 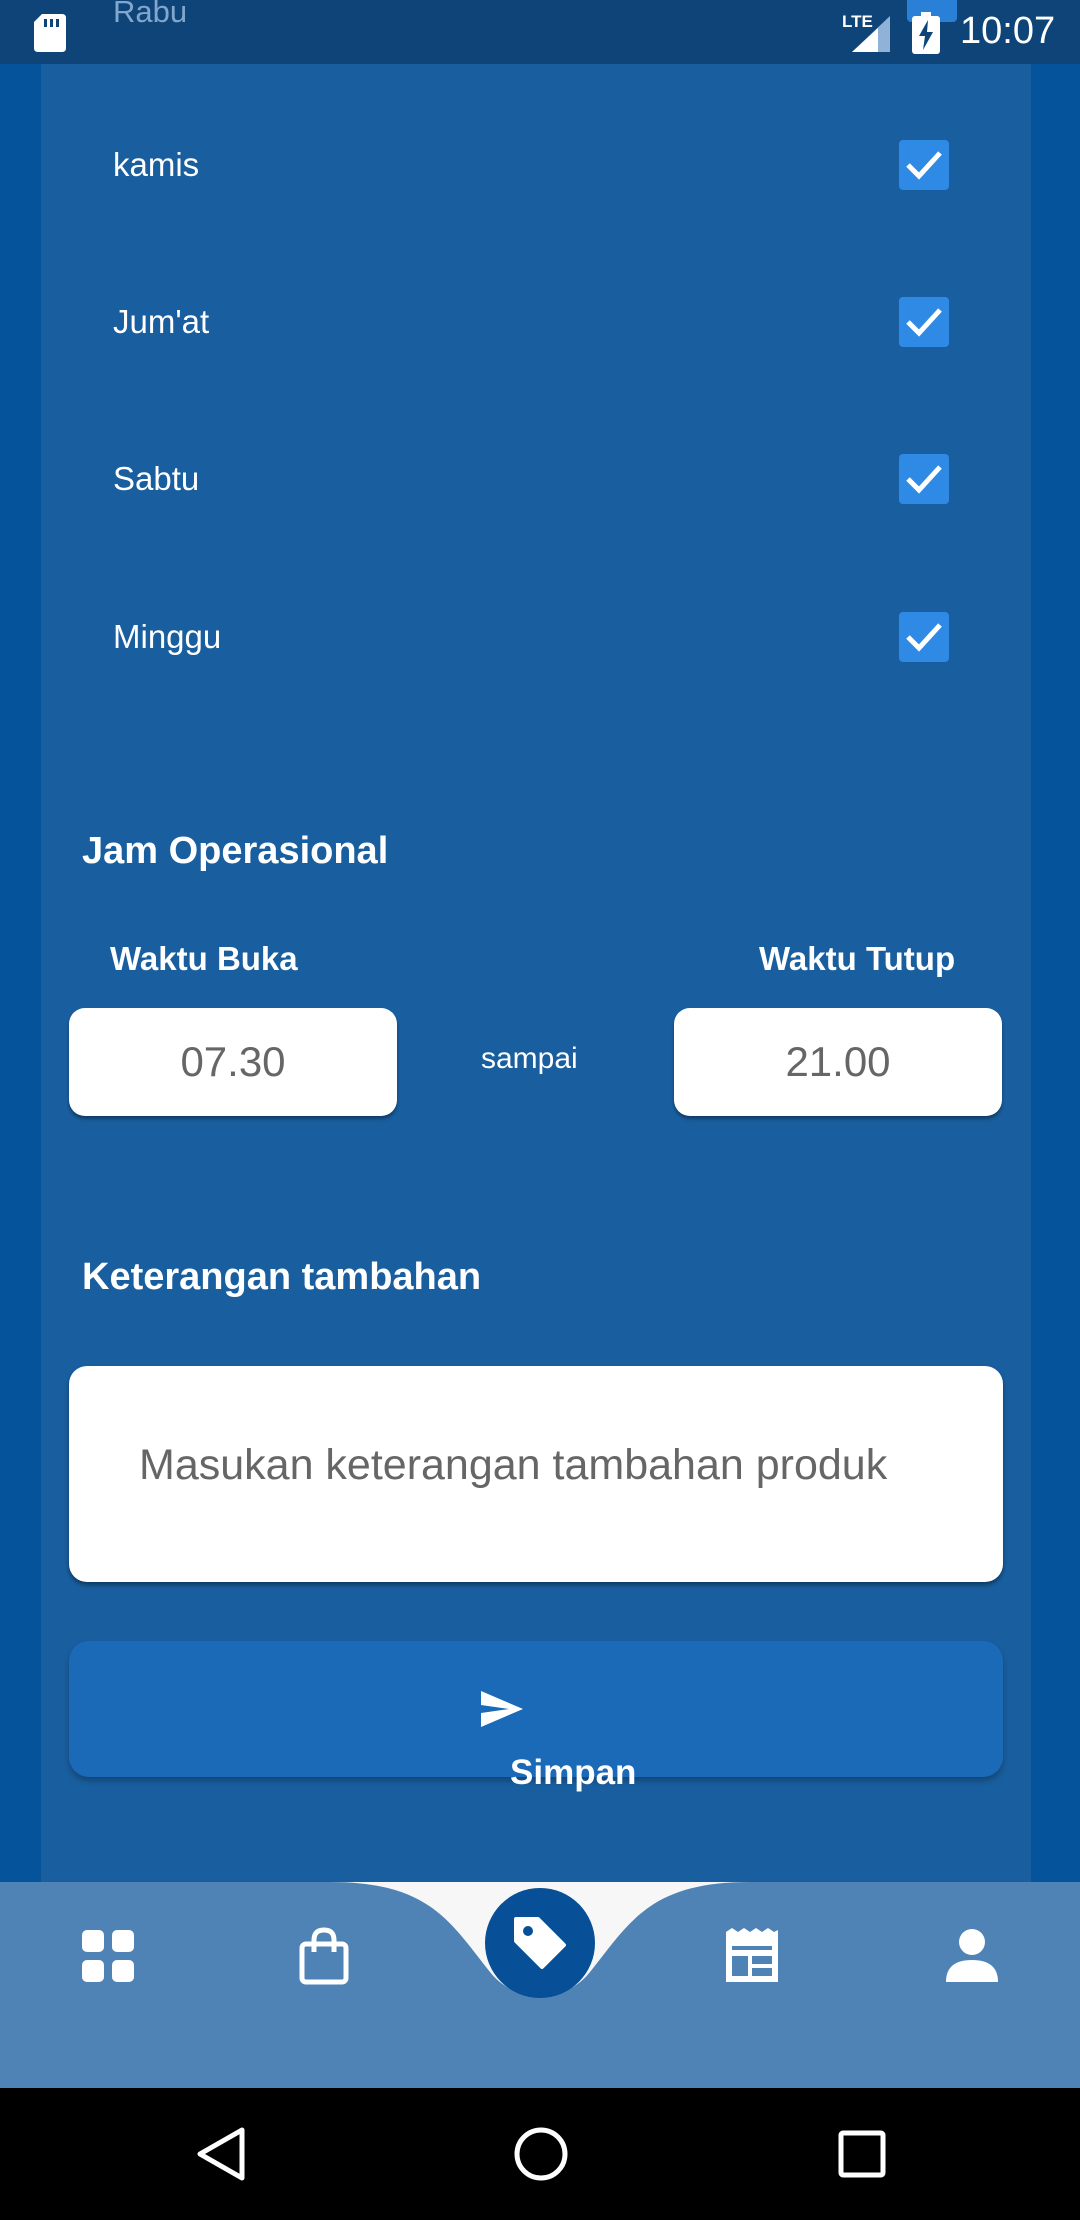 I want to click on tag-fab-button, so click(x=540, y=1943).